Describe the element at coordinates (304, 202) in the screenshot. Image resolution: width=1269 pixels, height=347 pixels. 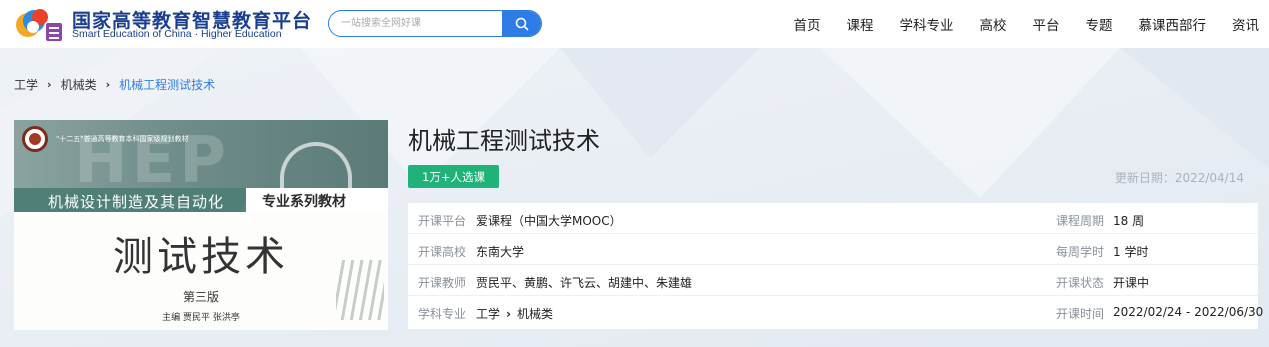
I see `cover-band-right-text: 专业系列教材` at that location.